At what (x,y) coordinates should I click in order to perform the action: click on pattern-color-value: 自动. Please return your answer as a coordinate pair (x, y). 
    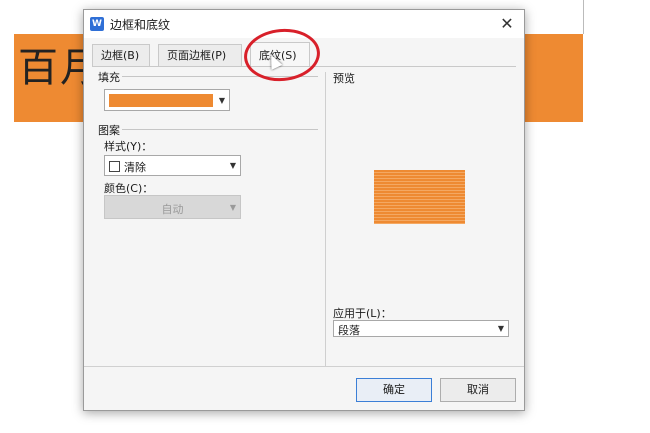
    Looking at the image, I should click on (172, 209).